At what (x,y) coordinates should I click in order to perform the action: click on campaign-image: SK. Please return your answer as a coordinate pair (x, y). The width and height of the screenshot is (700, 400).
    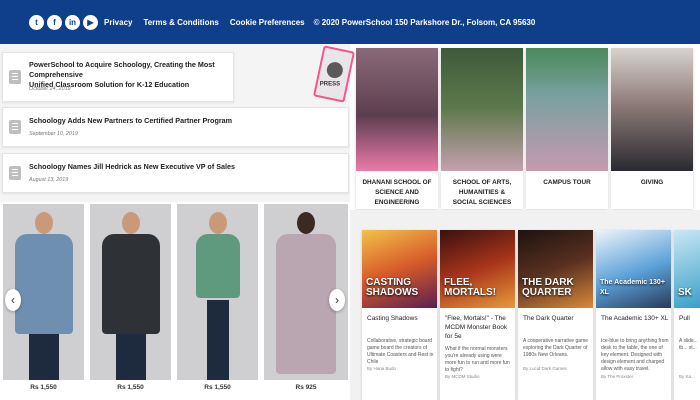
    Looking at the image, I should click on (687, 269).